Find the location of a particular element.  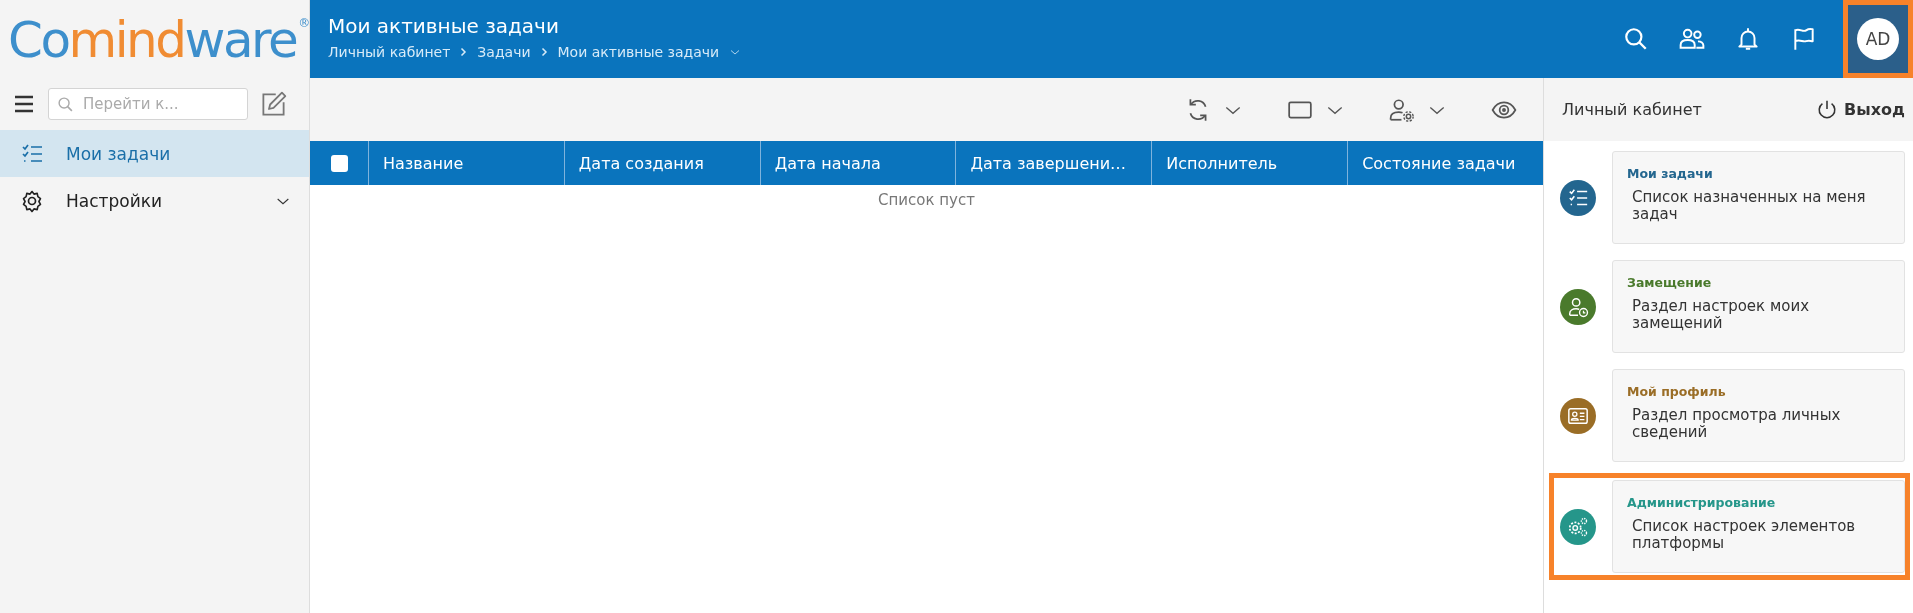

gears-icon is located at coordinates (1578, 526).